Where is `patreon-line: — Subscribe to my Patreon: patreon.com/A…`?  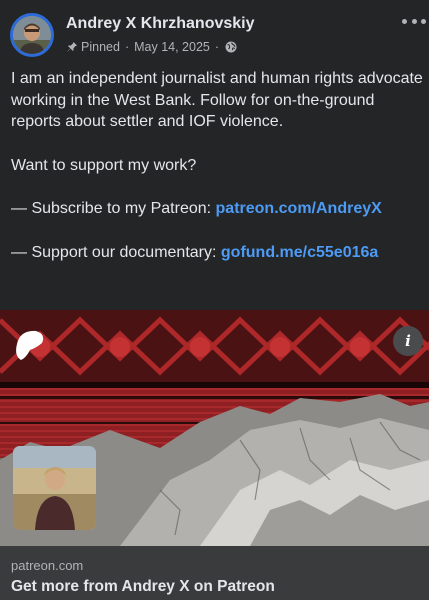 patreon-line: — Subscribe to my Patreon: patreon.com/A… is located at coordinates (217, 209).